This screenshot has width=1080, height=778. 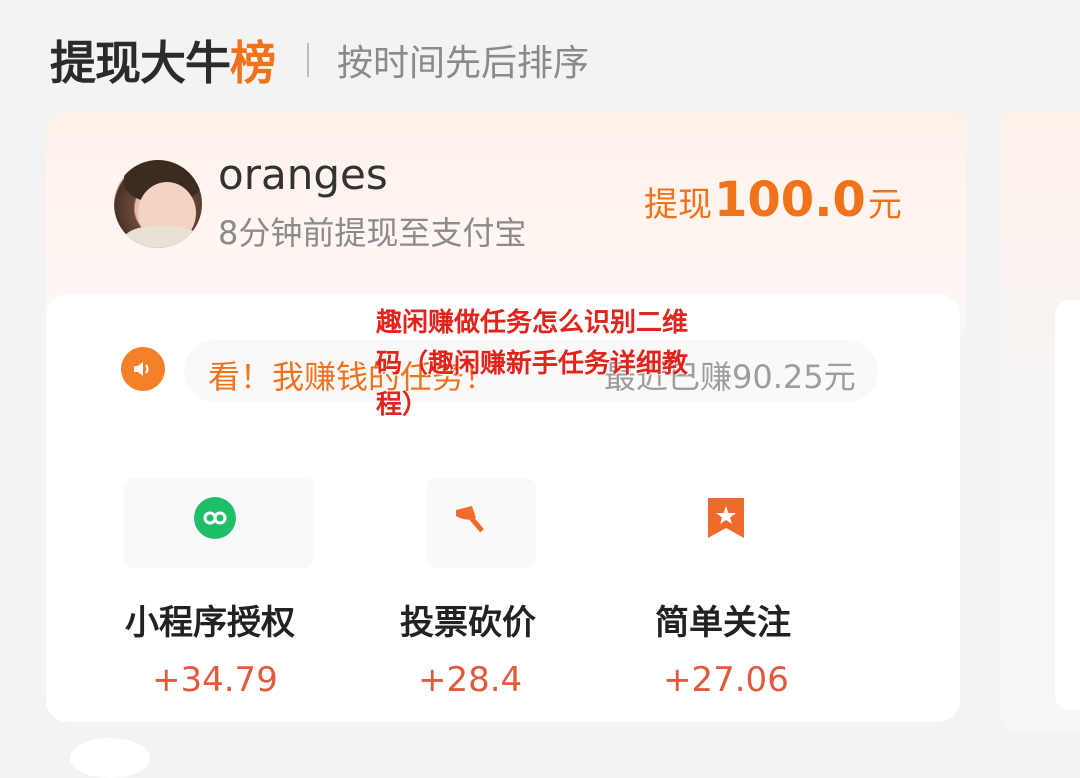 What do you see at coordinates (158, 204) in the screenshot?
I see `avatar` at bounding box center [158, 204].